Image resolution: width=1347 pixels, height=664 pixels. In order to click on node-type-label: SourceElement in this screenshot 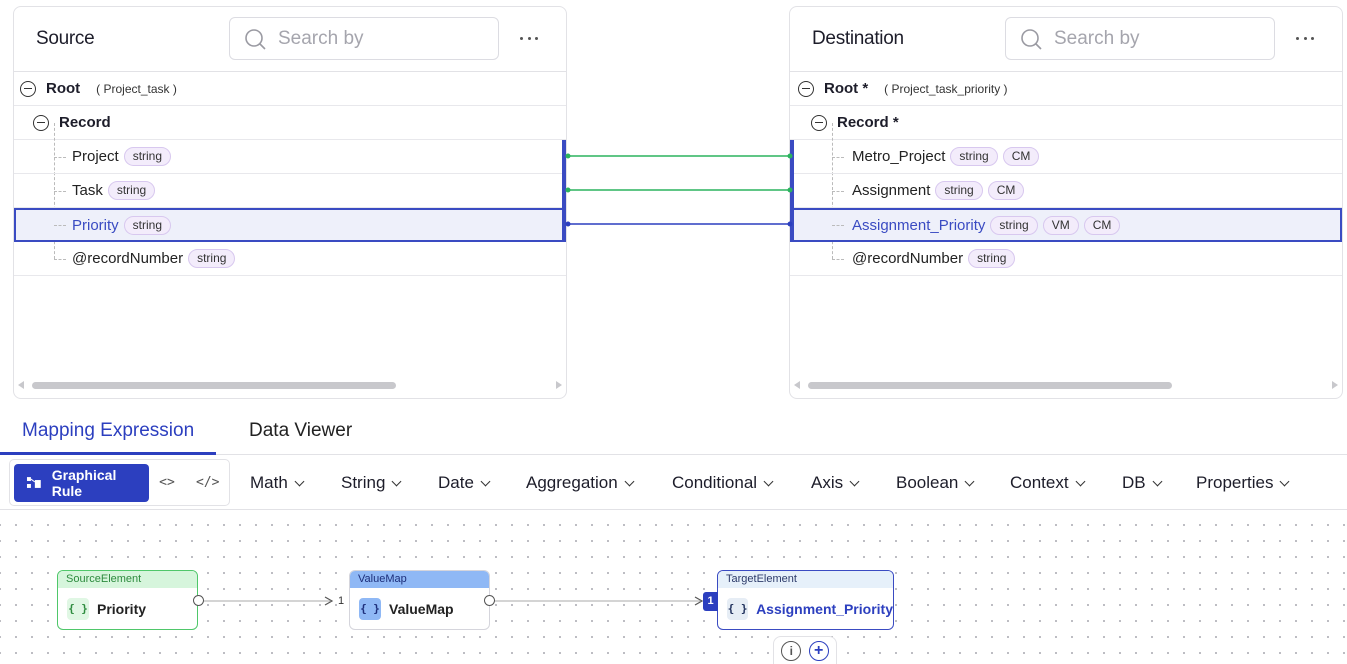, I will do `click(127, 579)`.